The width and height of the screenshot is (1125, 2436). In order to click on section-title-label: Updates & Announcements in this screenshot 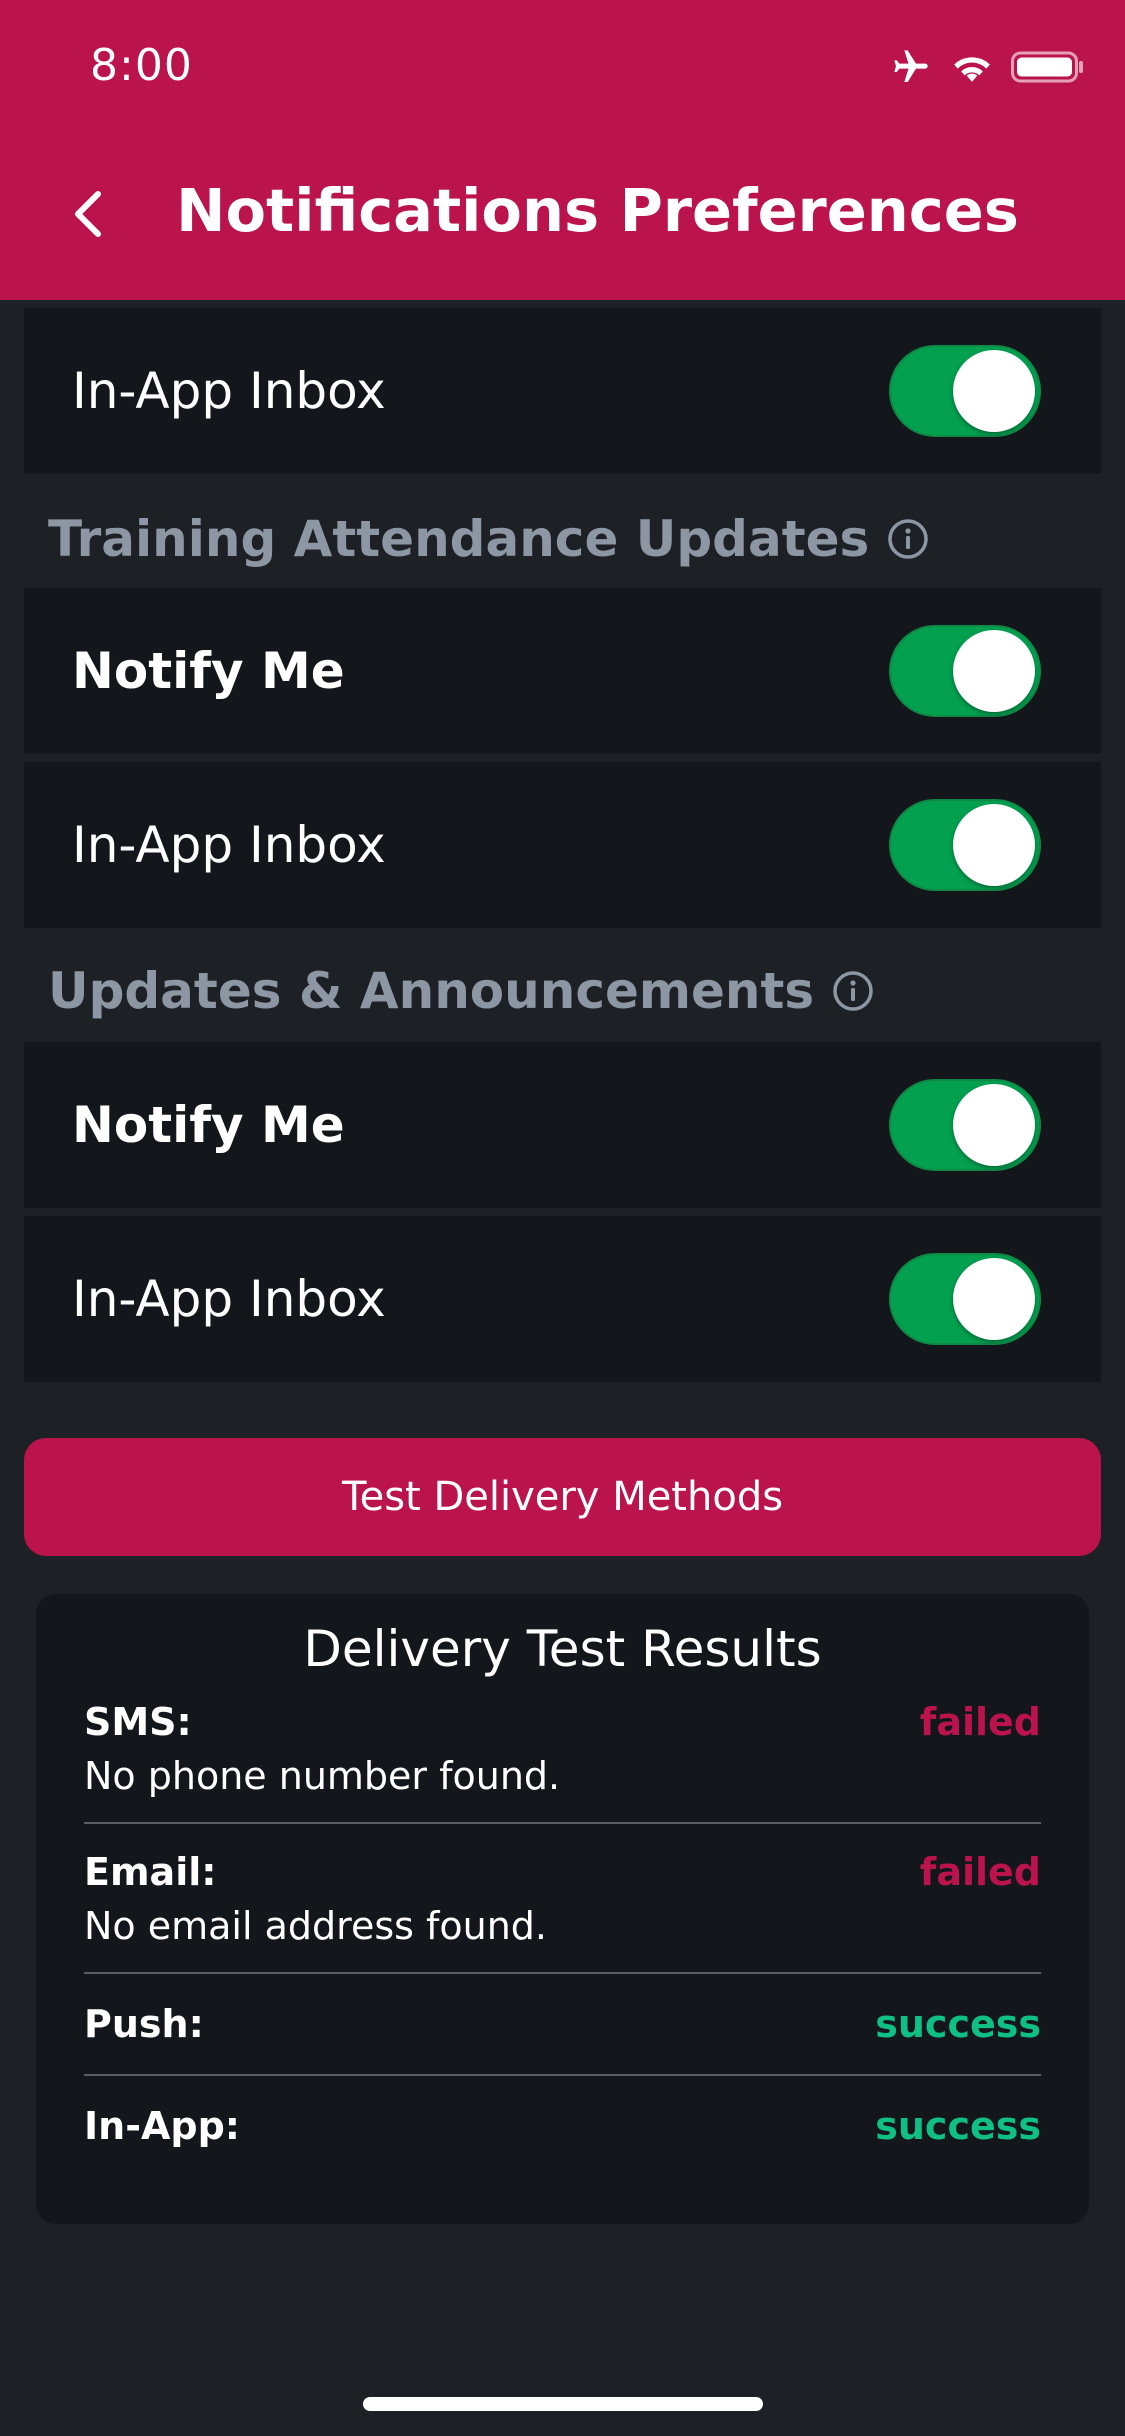, I will do `click(431, 991)`.